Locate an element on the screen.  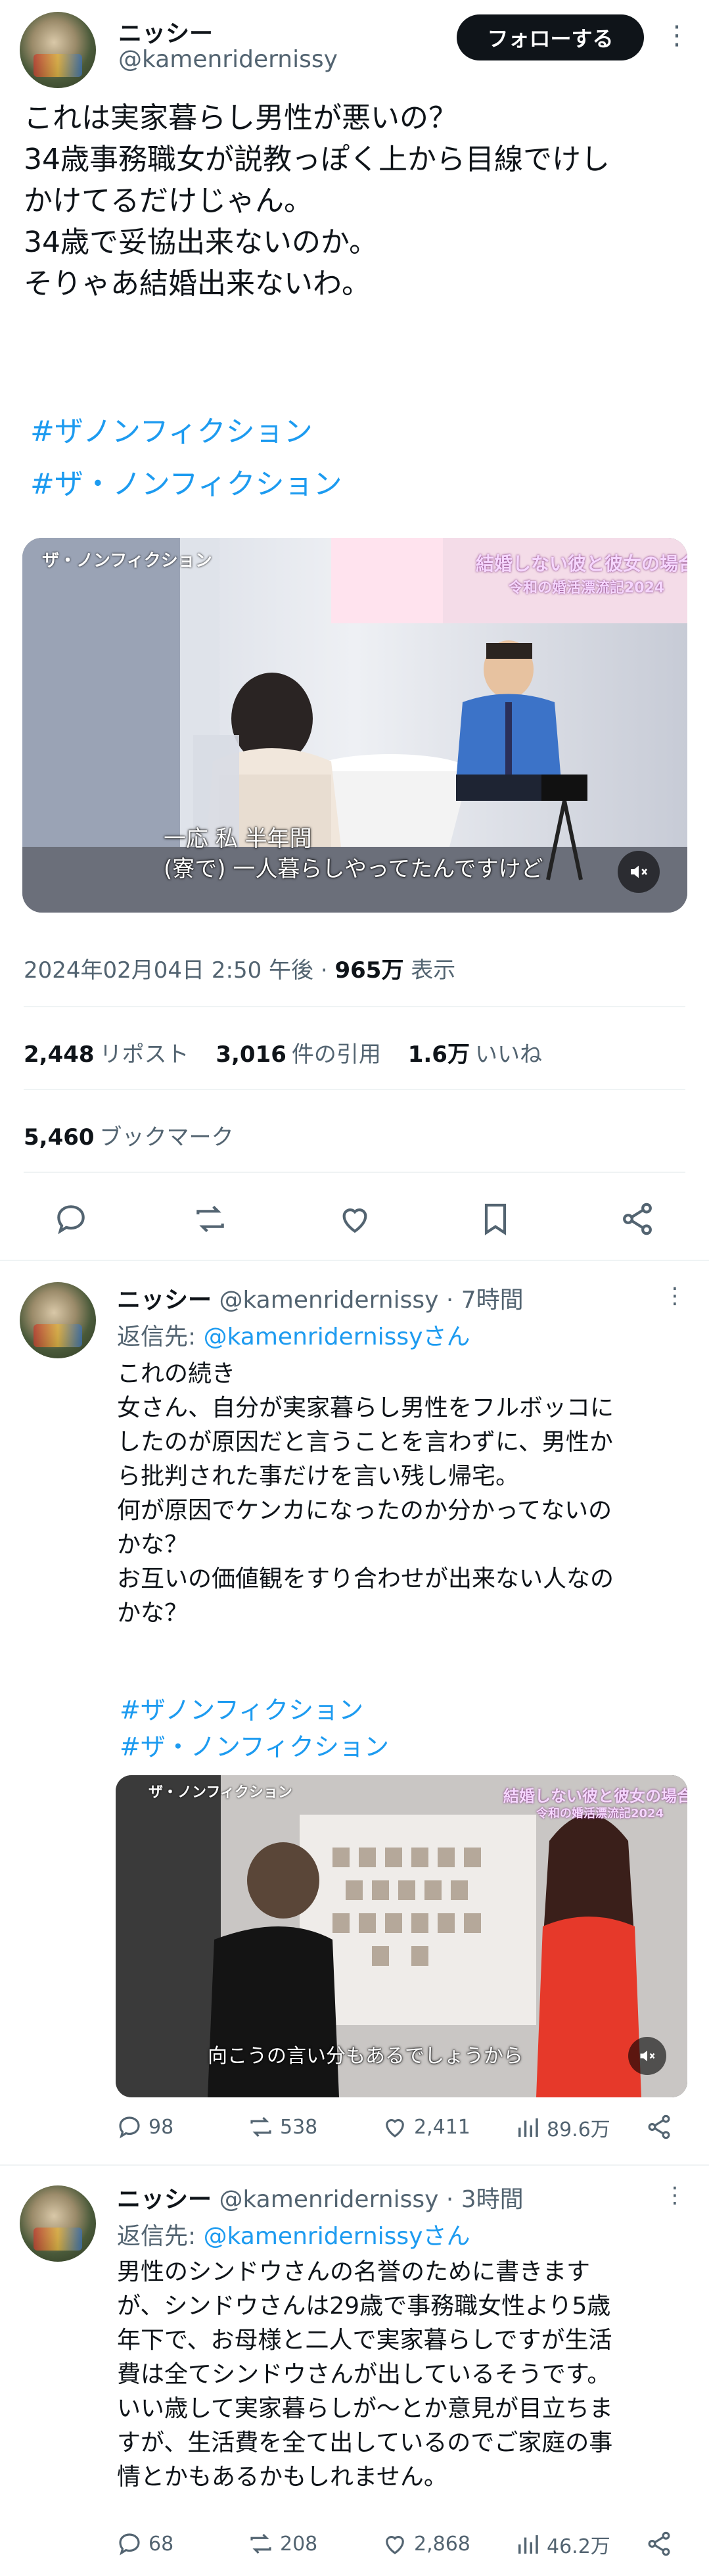
views-label: 表示 is located at coordinates (434, 971).